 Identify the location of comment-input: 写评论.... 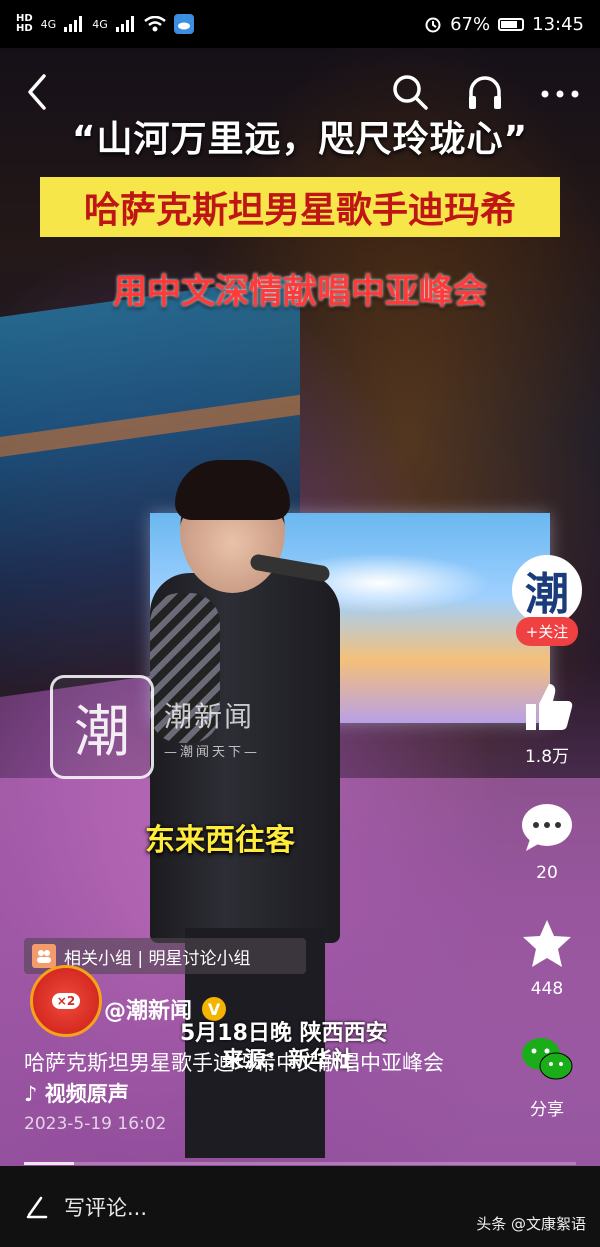
(86, 1207).